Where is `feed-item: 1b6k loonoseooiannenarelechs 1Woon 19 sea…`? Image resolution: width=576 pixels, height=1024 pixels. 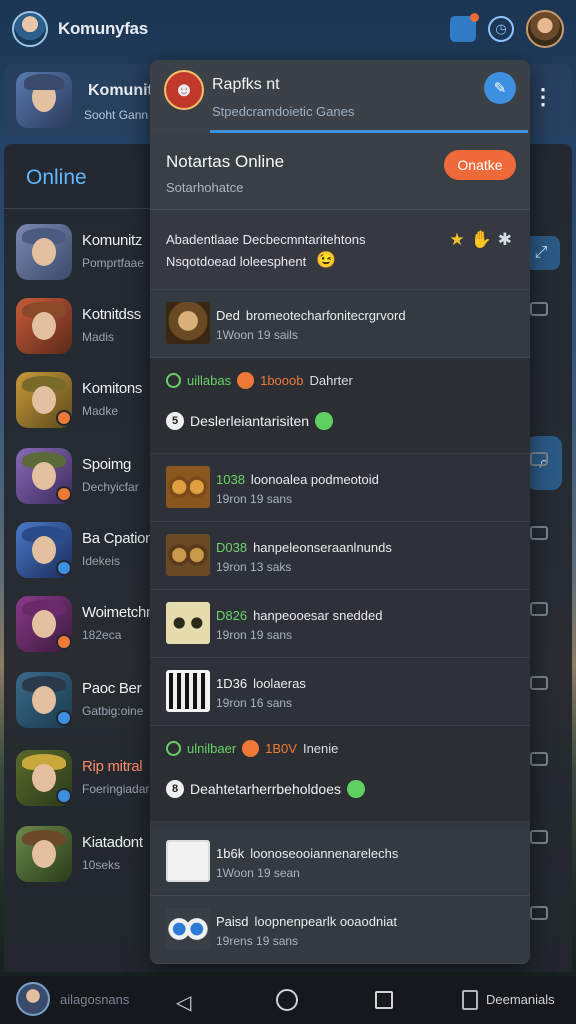 feed-item: 1b6k loonoseooiannenarelechs 1Woon 19 sea… is located at coordinates (340, 862).